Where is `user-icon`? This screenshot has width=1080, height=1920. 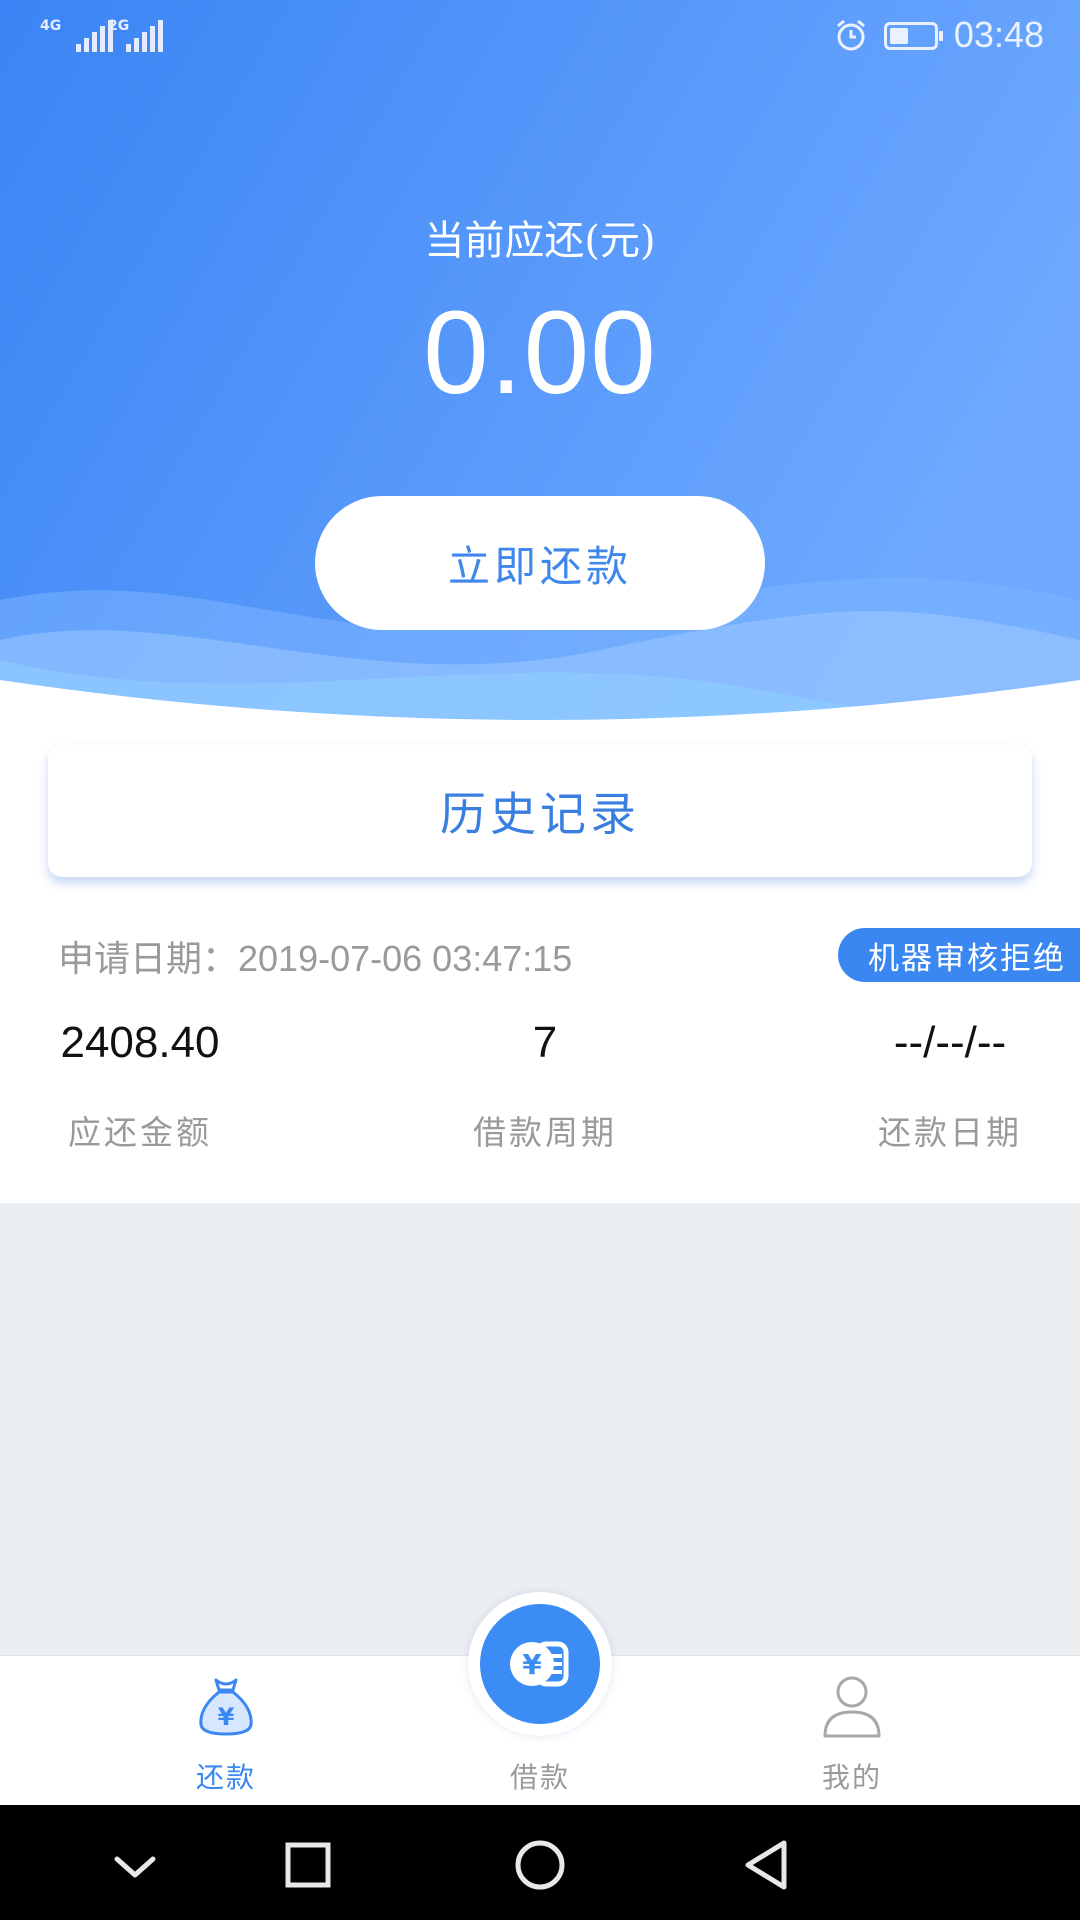
user-icon is located at coordinates (852, 1707).